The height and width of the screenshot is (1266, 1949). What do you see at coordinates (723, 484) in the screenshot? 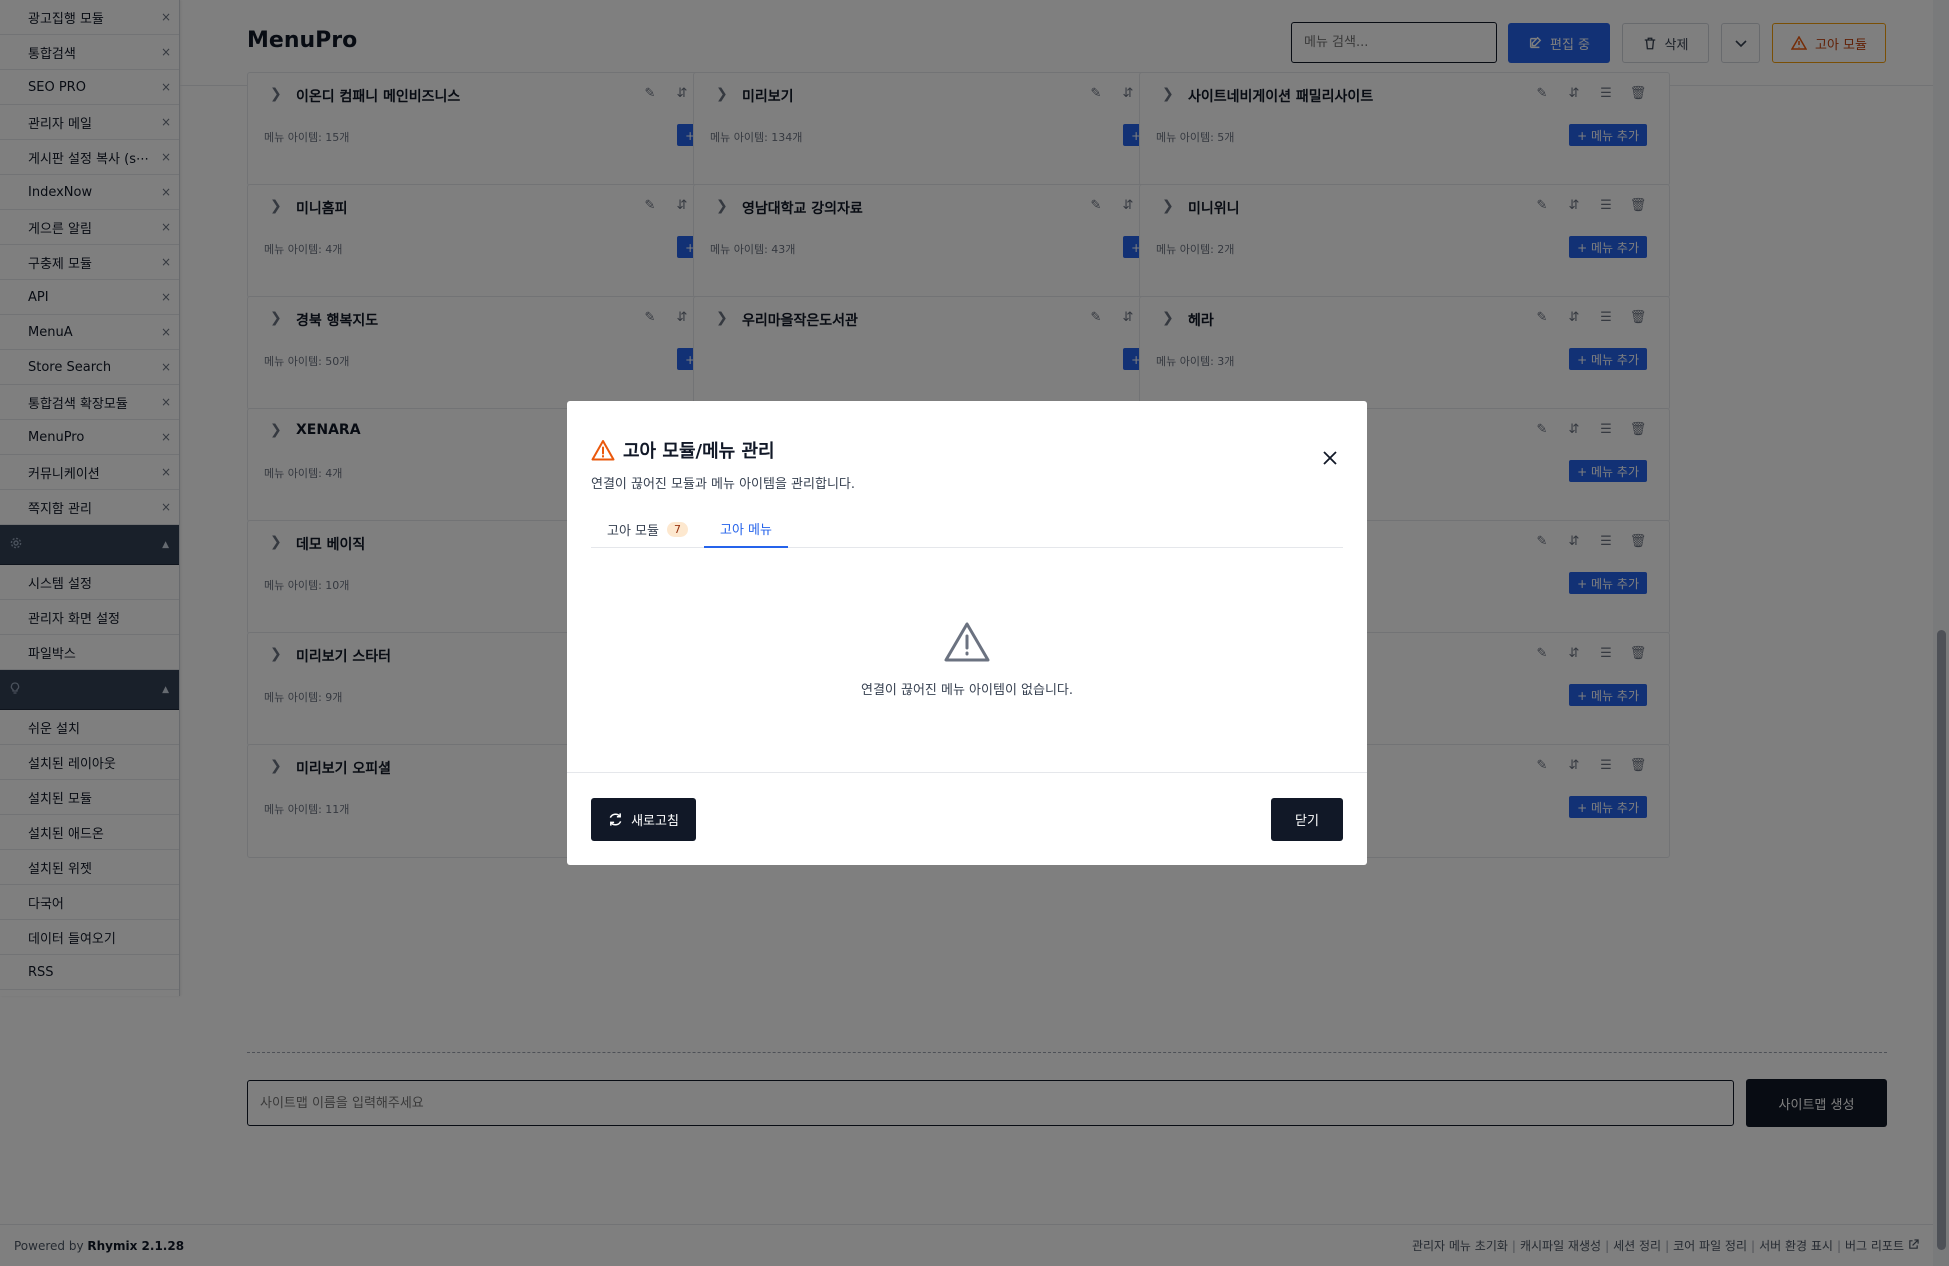
I see `modal-subtitle: 연결이 끊어진 모듈과 메뉴 아이템을 관리합니다.` at bounding box center [723, 484].